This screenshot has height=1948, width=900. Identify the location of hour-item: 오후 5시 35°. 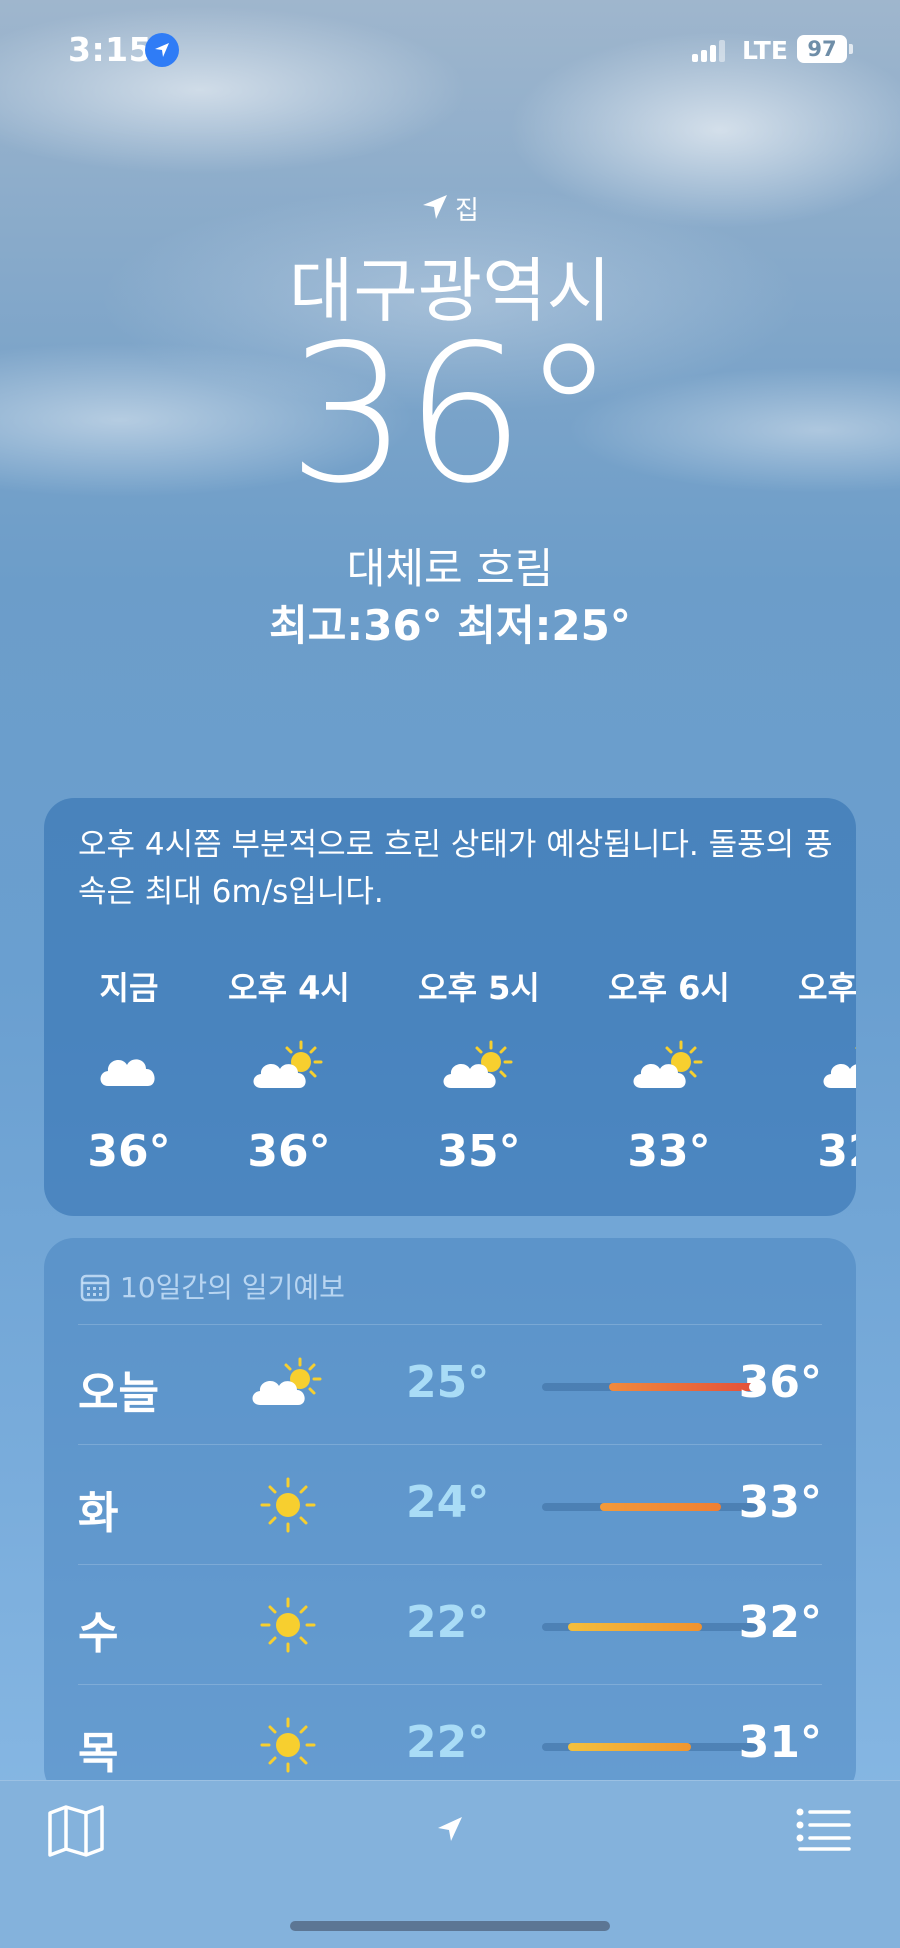
(479, 1070).